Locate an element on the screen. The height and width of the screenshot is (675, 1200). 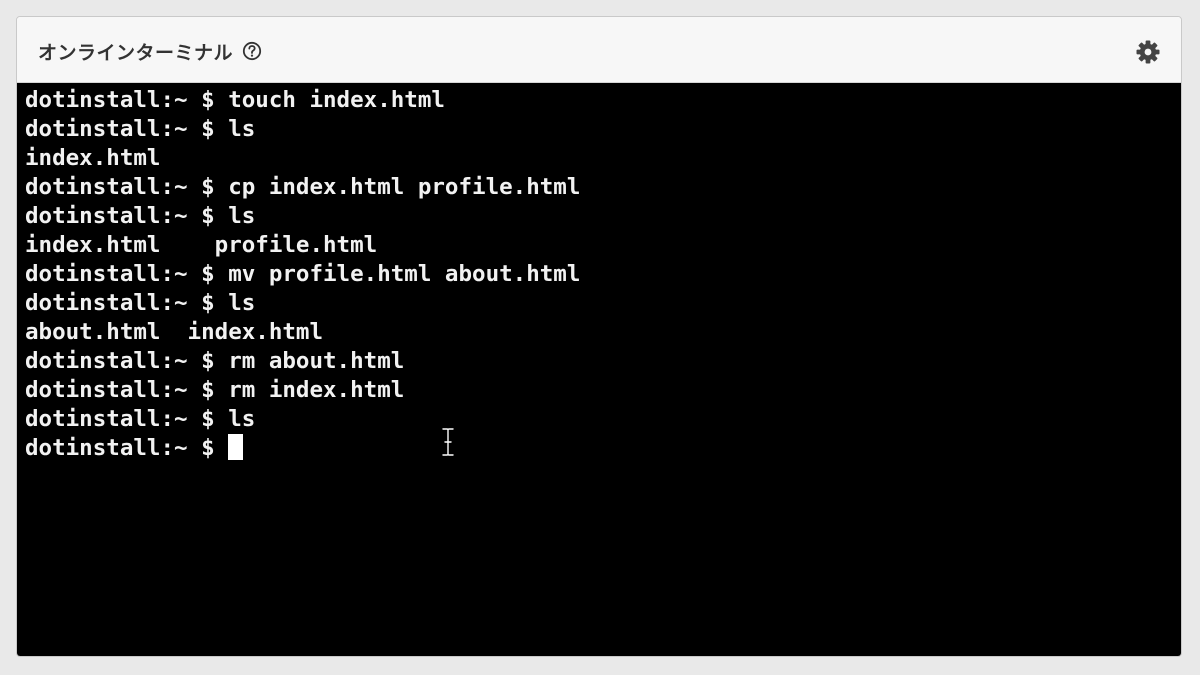
terminal-line: index.html profile.html is located at coordinates (201, 245).